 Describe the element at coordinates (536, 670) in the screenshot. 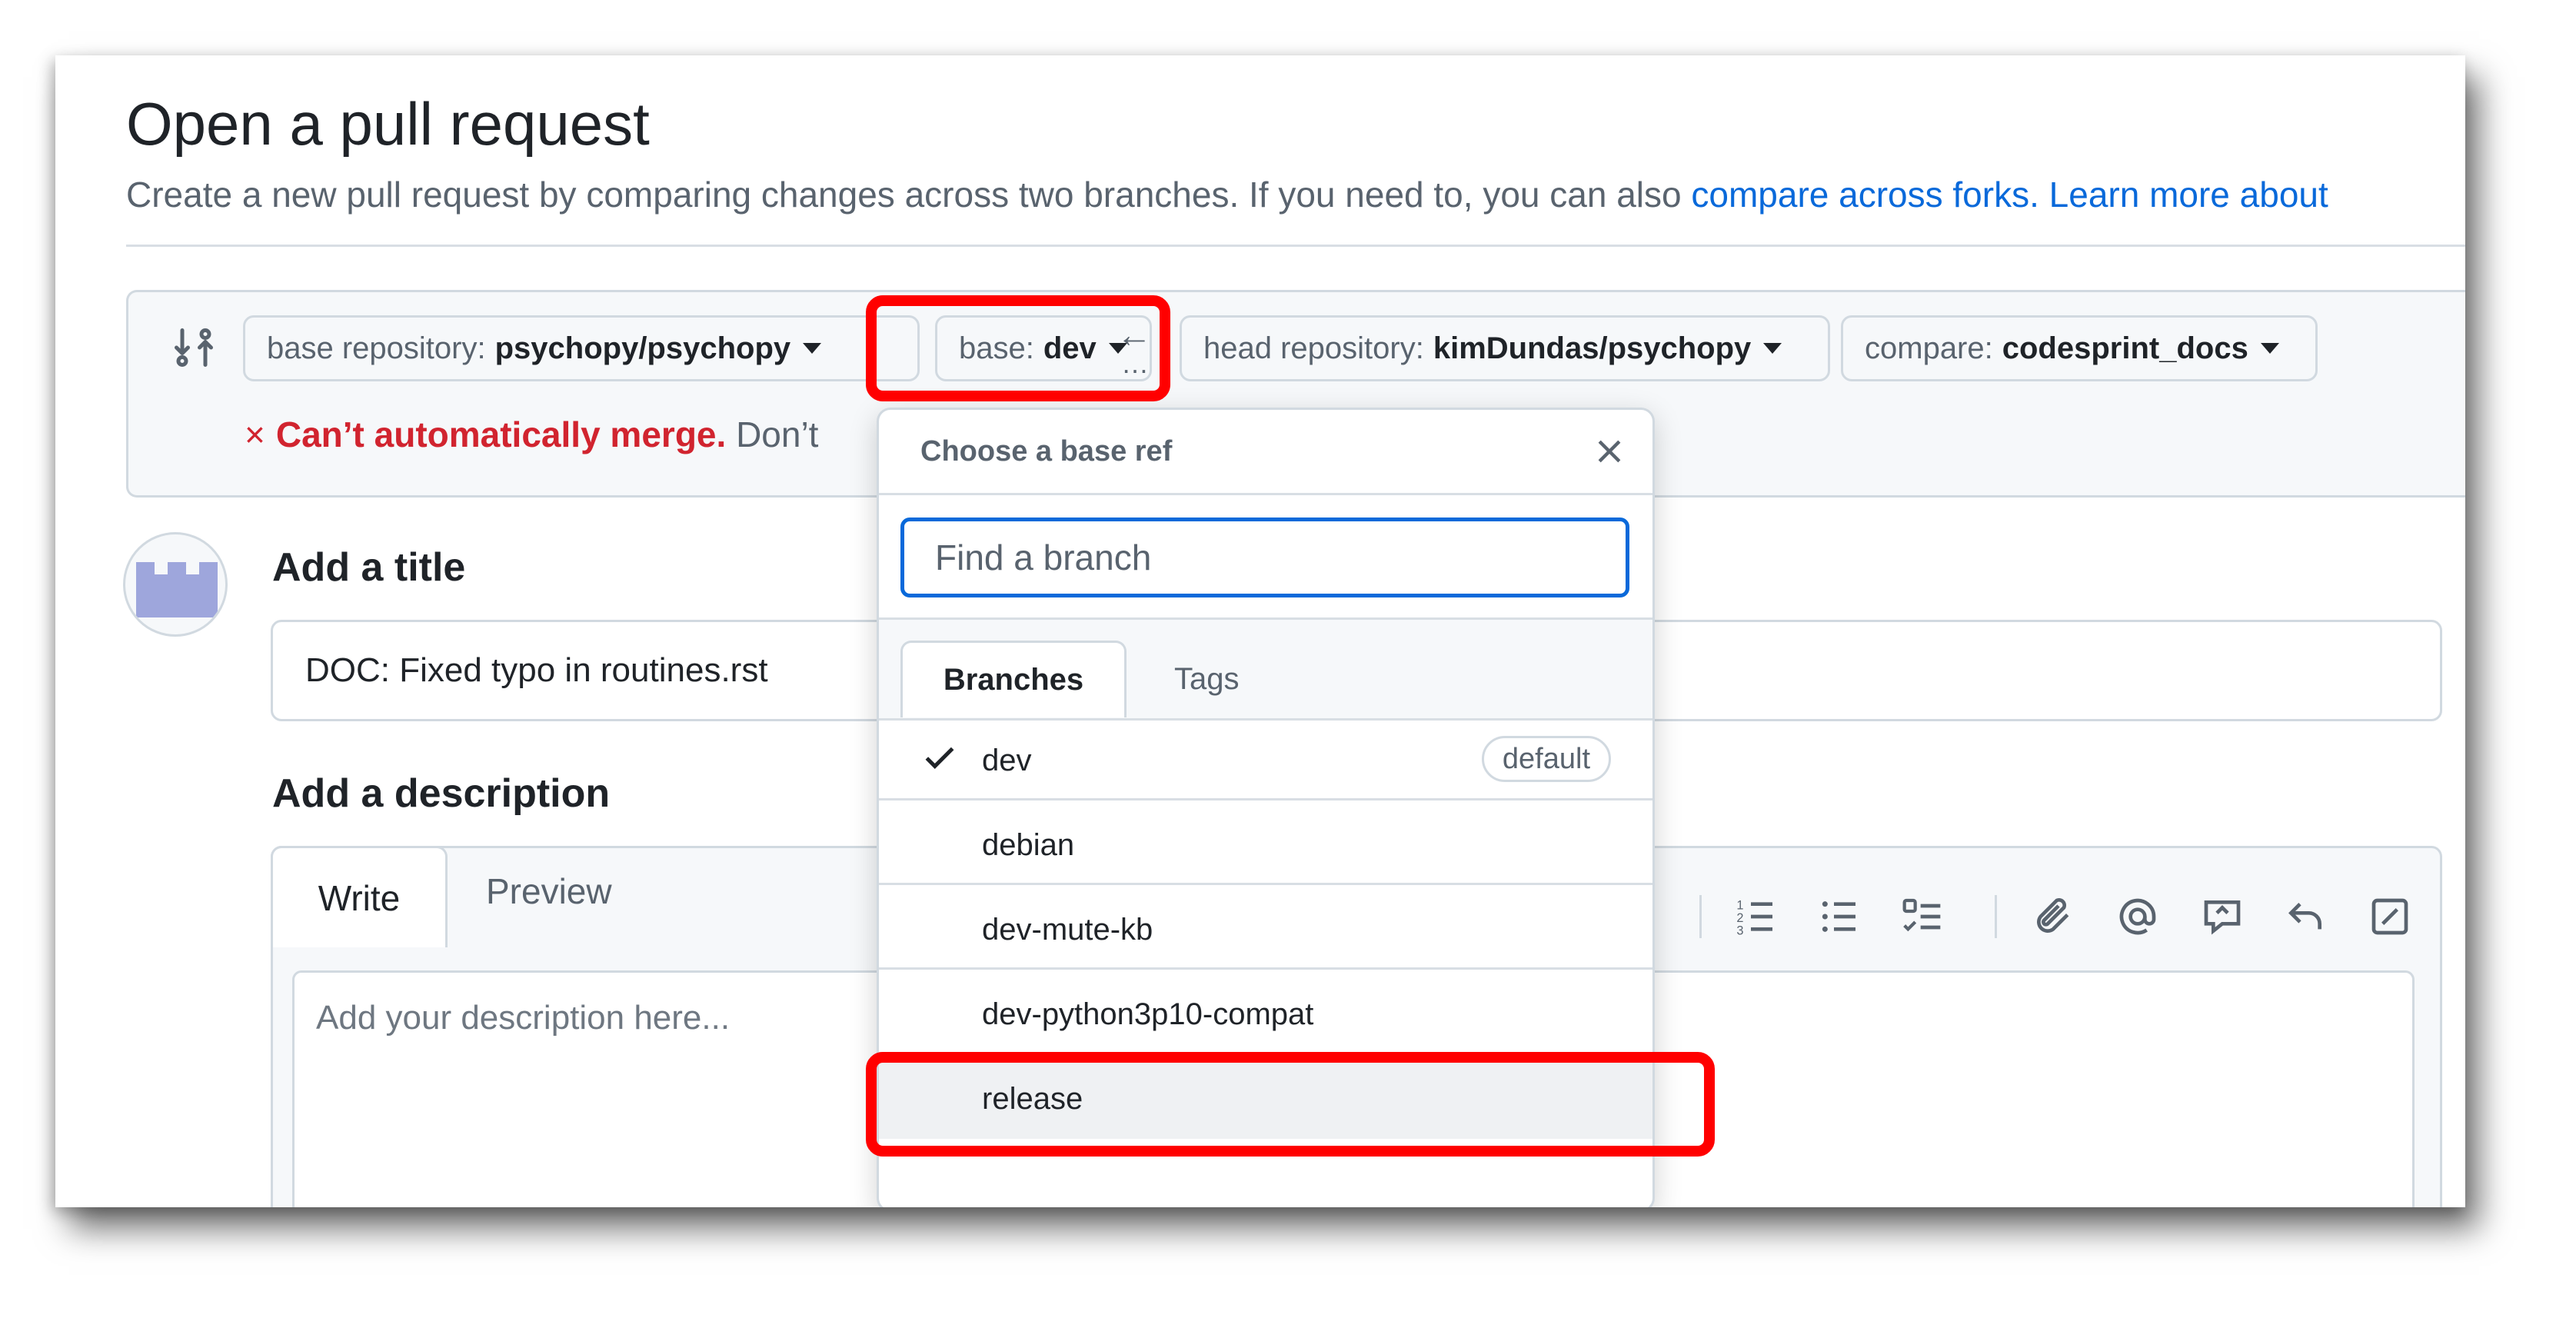

I see `title-input-value: DOC: Fixed typo in routines.rst` at that location.